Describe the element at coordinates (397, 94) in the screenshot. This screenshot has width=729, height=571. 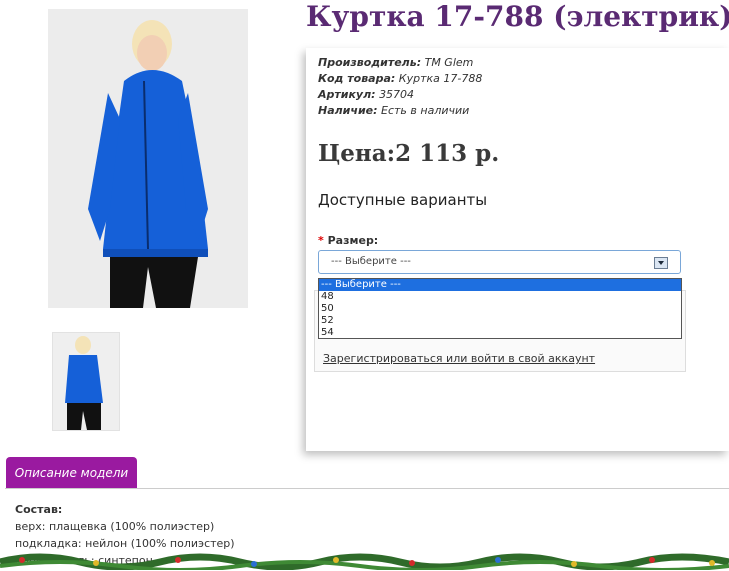
I see `article-value: 35704` at that location.